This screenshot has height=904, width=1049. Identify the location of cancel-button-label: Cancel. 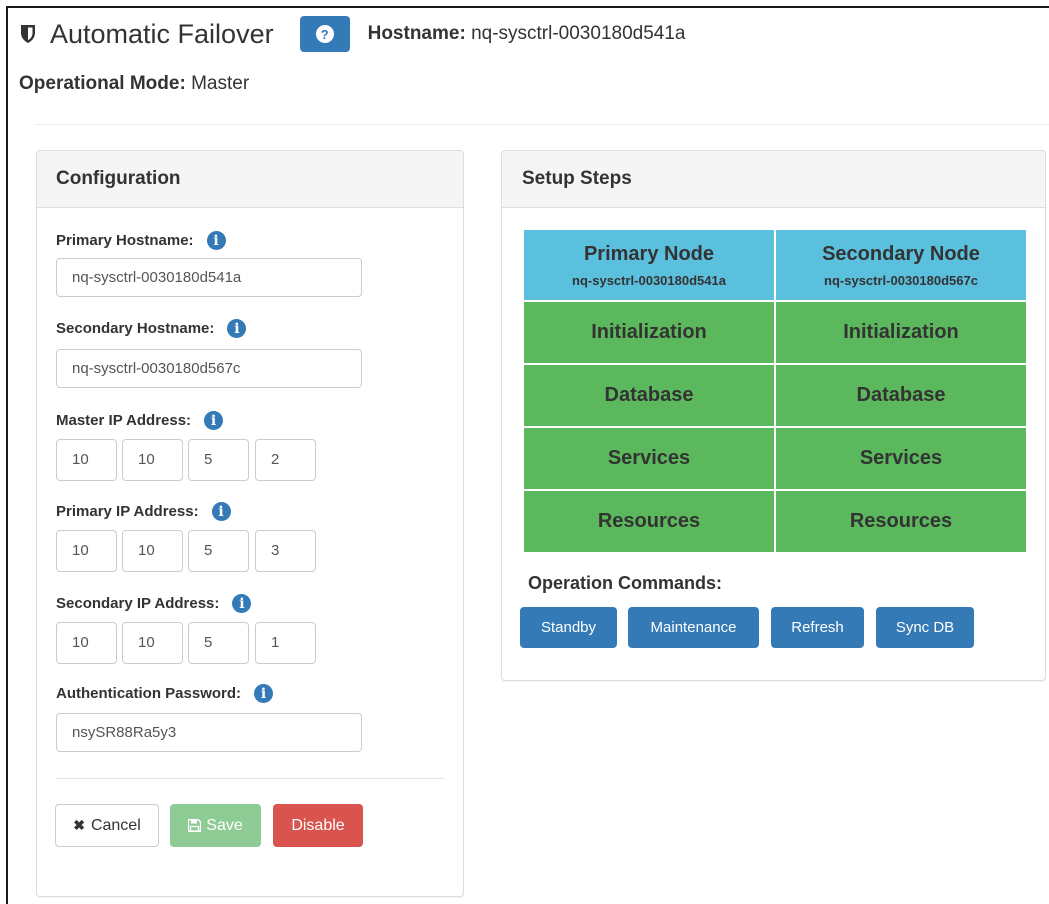
(115, 825).